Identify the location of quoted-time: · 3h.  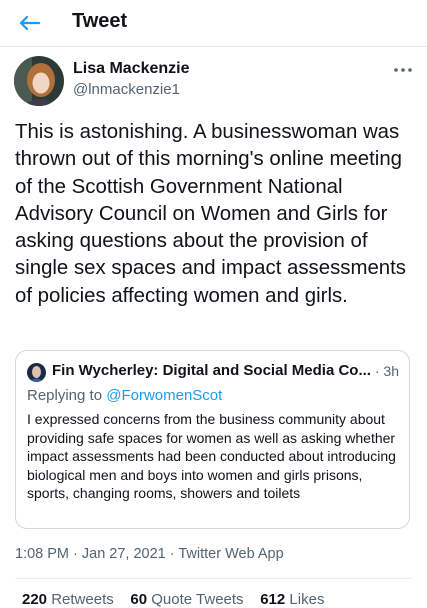
(386, 371).